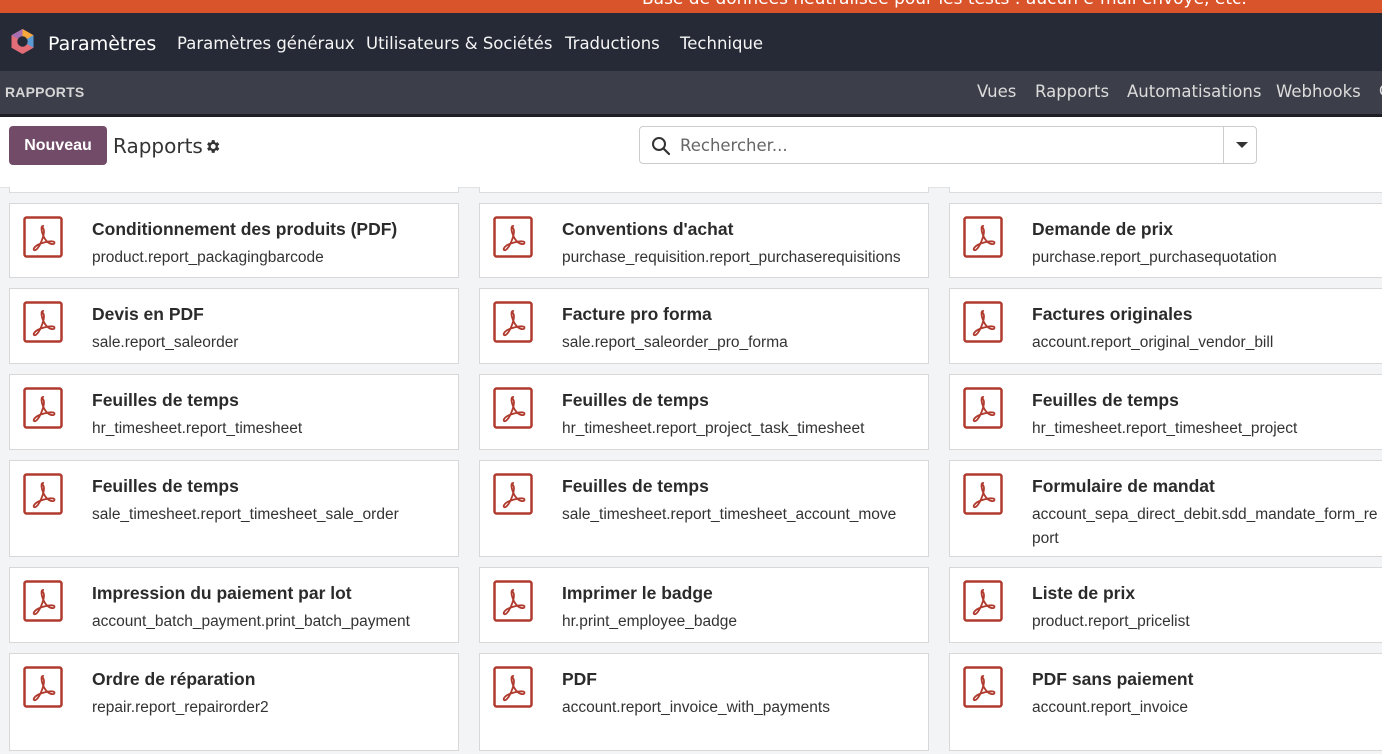 The width and height of the screenshot is (1382, 754). What do you see at coordinates (1112, 314) in the screenshot?
I see `report-name: Factures originales` at bounding box center [1112, 314].